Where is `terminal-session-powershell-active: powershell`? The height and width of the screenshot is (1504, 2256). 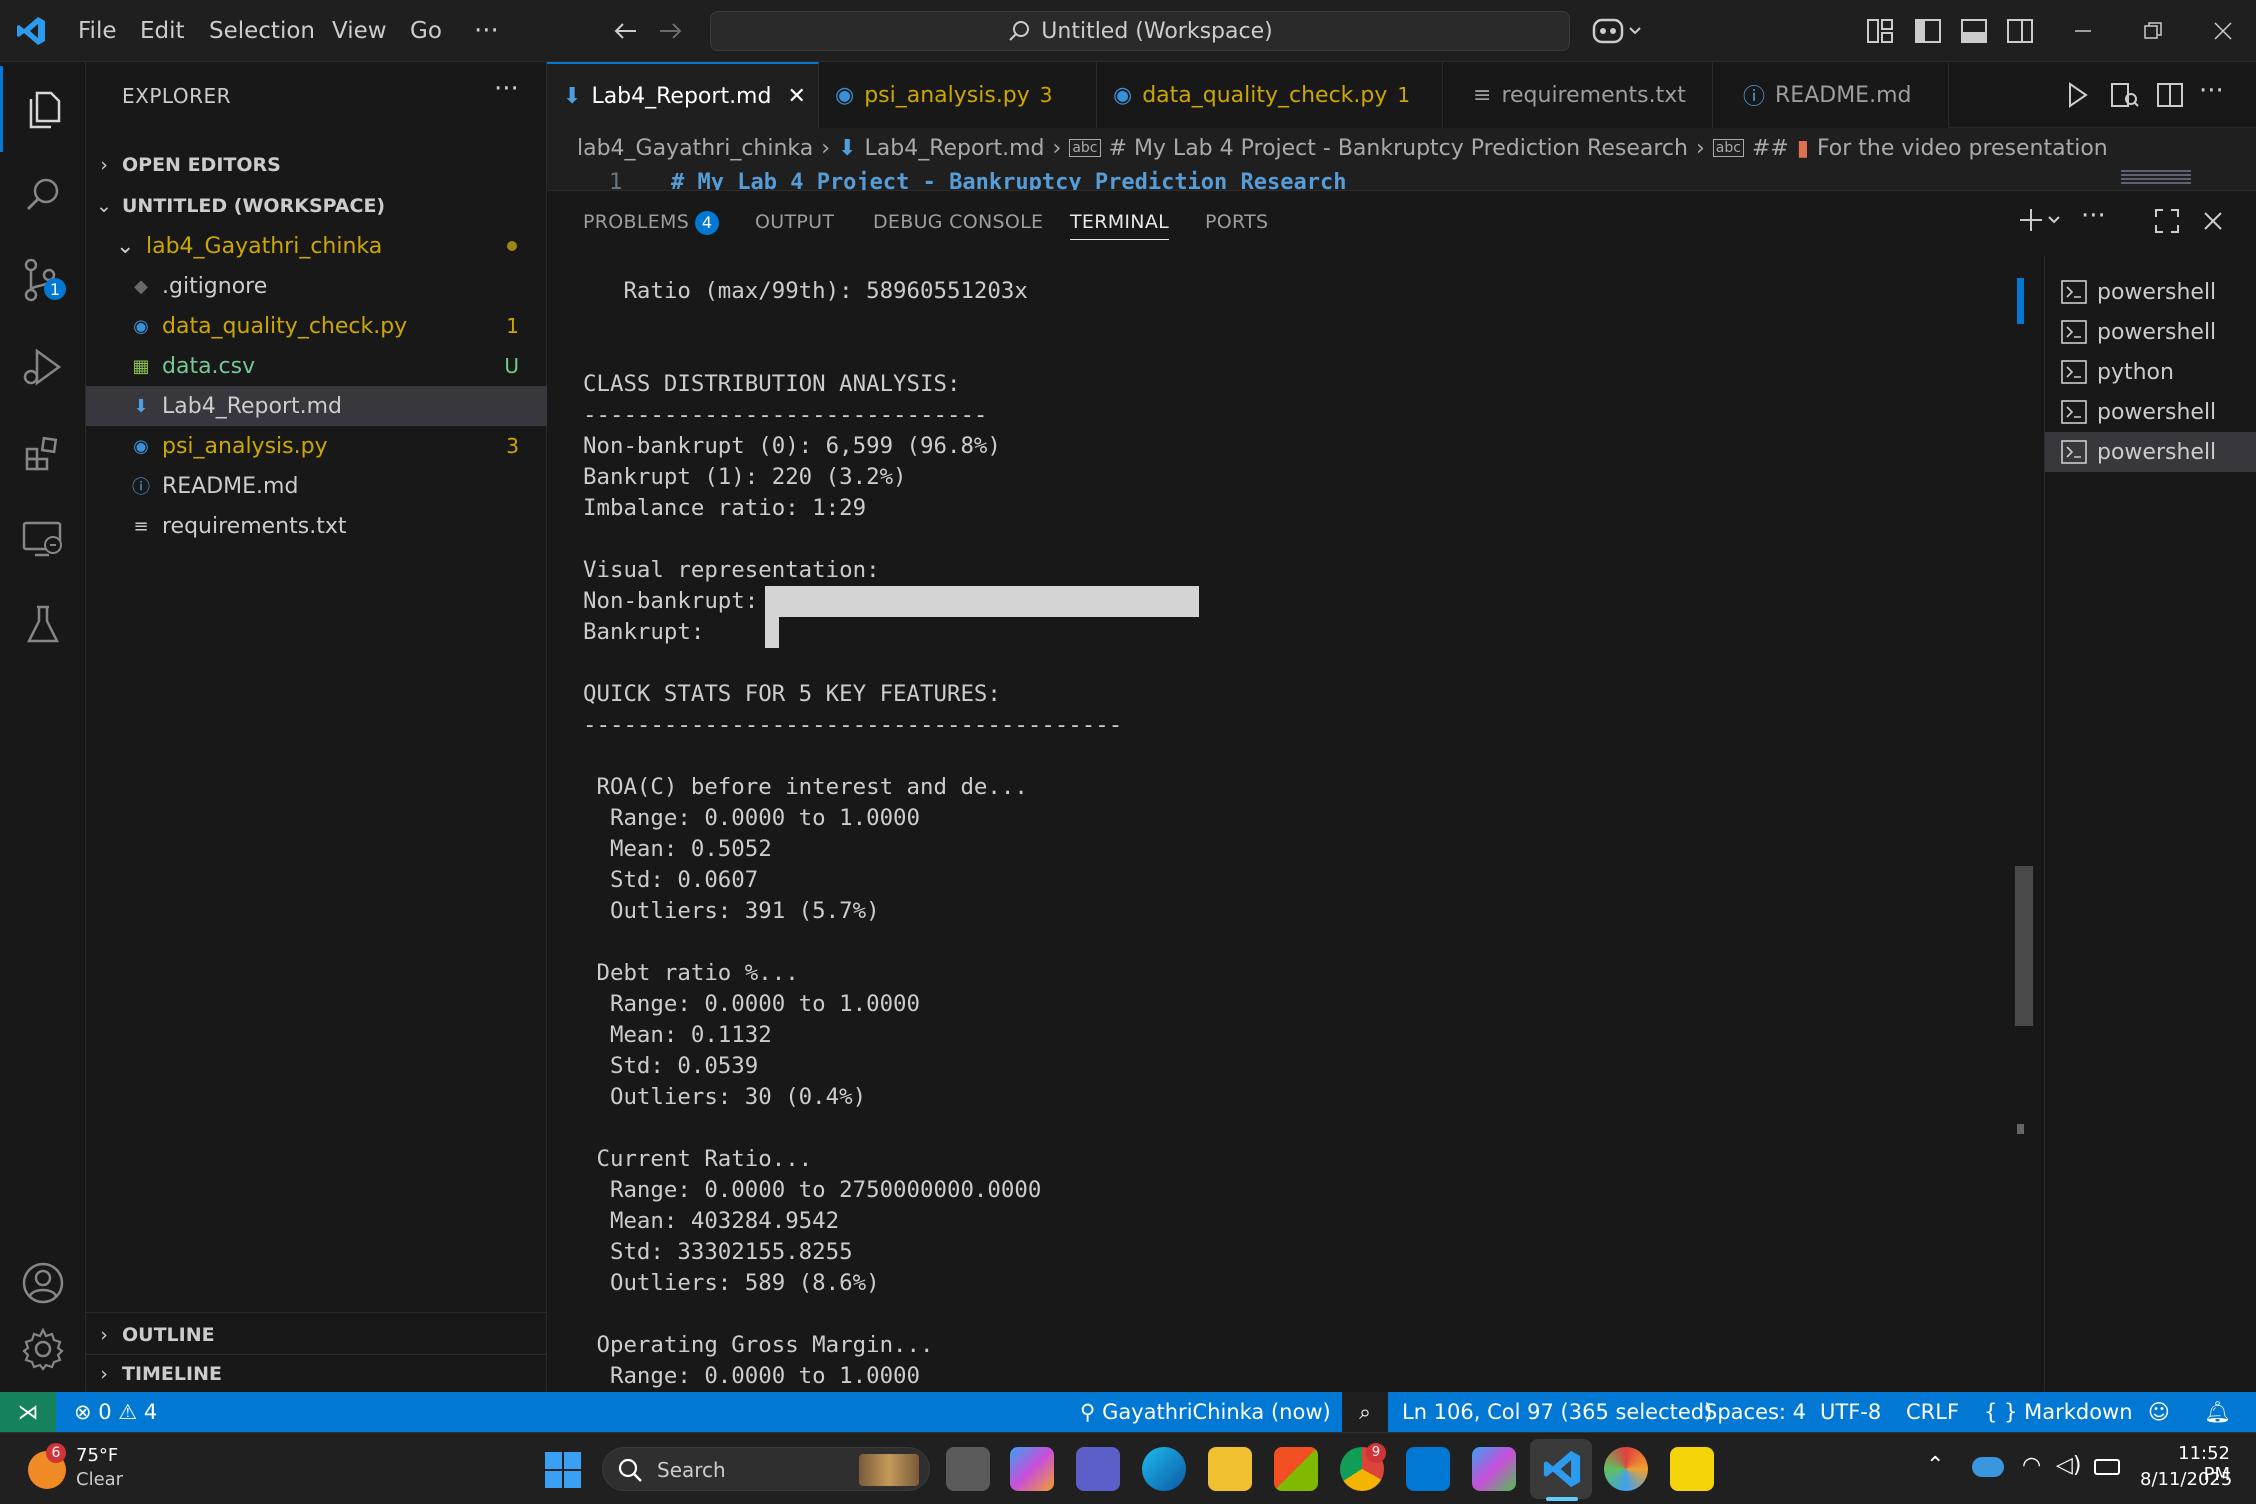
terminal-session-powershell-active: powershell is located at coordinates (2150, 452).